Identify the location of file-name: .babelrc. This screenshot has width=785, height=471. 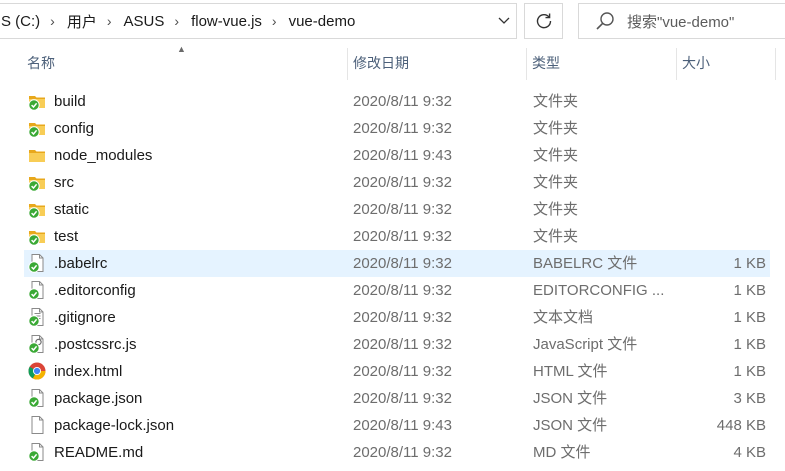
(81, 263).